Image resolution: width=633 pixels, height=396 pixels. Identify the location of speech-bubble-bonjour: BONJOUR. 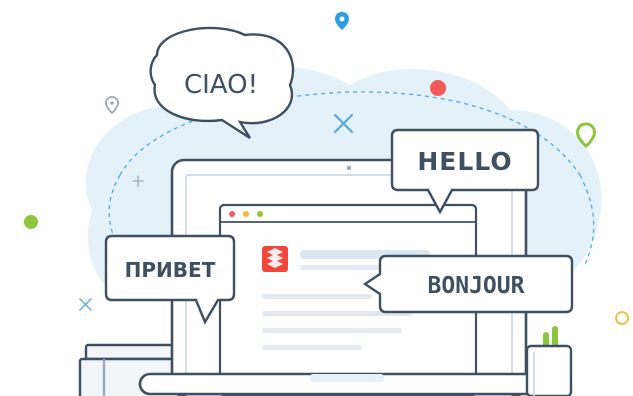
(468, 284).